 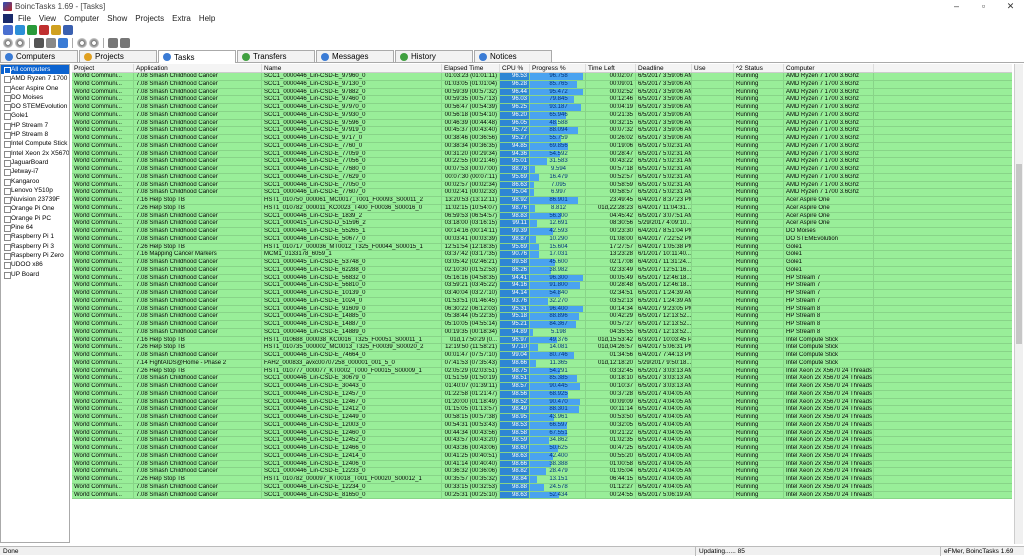 What do you see at coordinates (983, 6) in the screenshot?
I see `maximize-button: ▫` at bounding box center [983, 6].